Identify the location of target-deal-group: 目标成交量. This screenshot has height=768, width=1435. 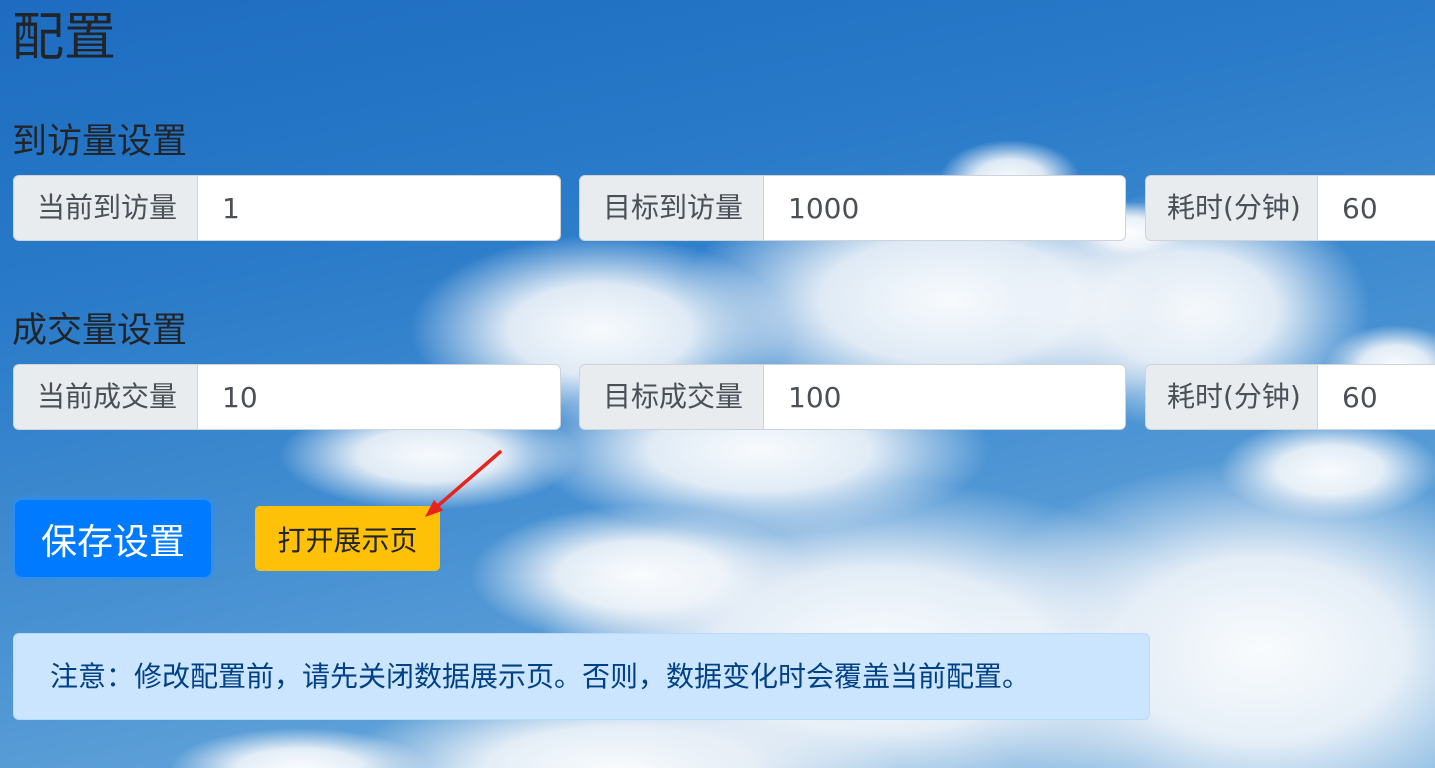
(852, 397).